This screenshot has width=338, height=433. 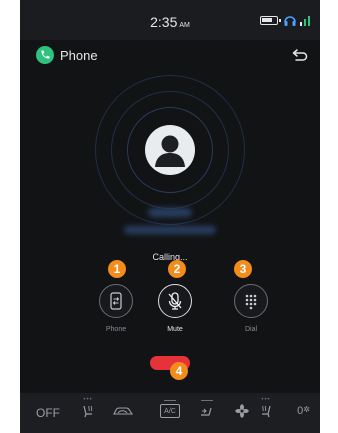 I want to click on battery-icon, so click(x=270, y=20).